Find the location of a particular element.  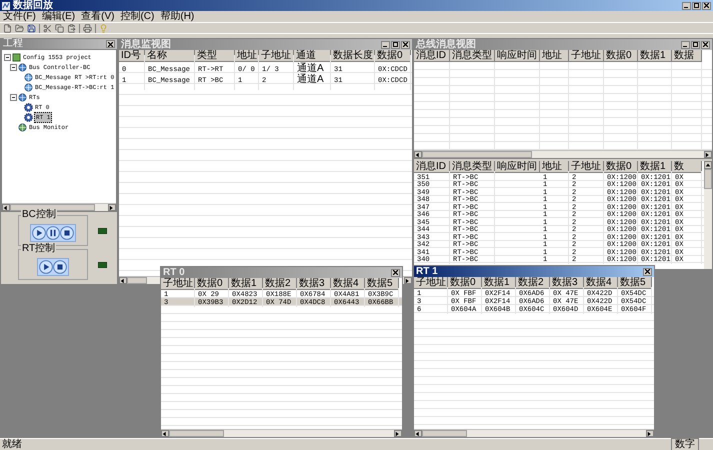

printer-button is located at coordinates (87, 28).